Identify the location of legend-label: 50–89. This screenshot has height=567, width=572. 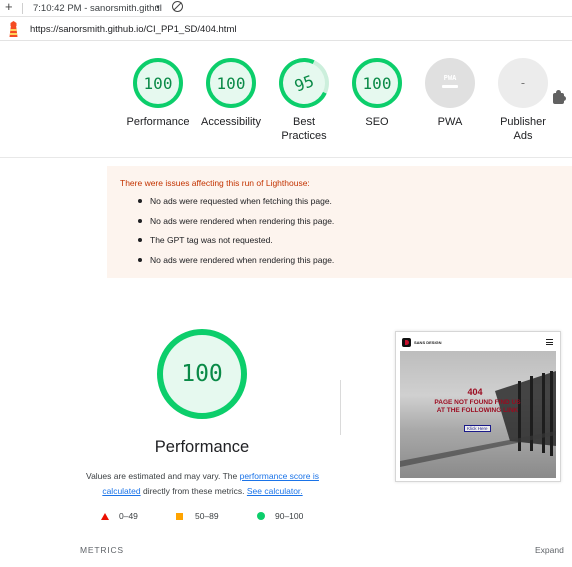
(207, 516).